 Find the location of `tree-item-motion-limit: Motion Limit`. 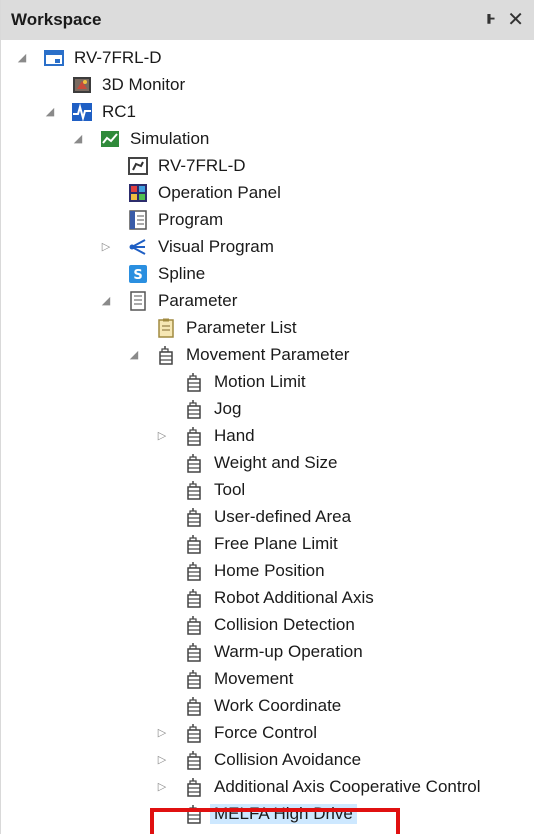

tree-item-motion-limit: Motion Limit is located at coordinates (230, 381).